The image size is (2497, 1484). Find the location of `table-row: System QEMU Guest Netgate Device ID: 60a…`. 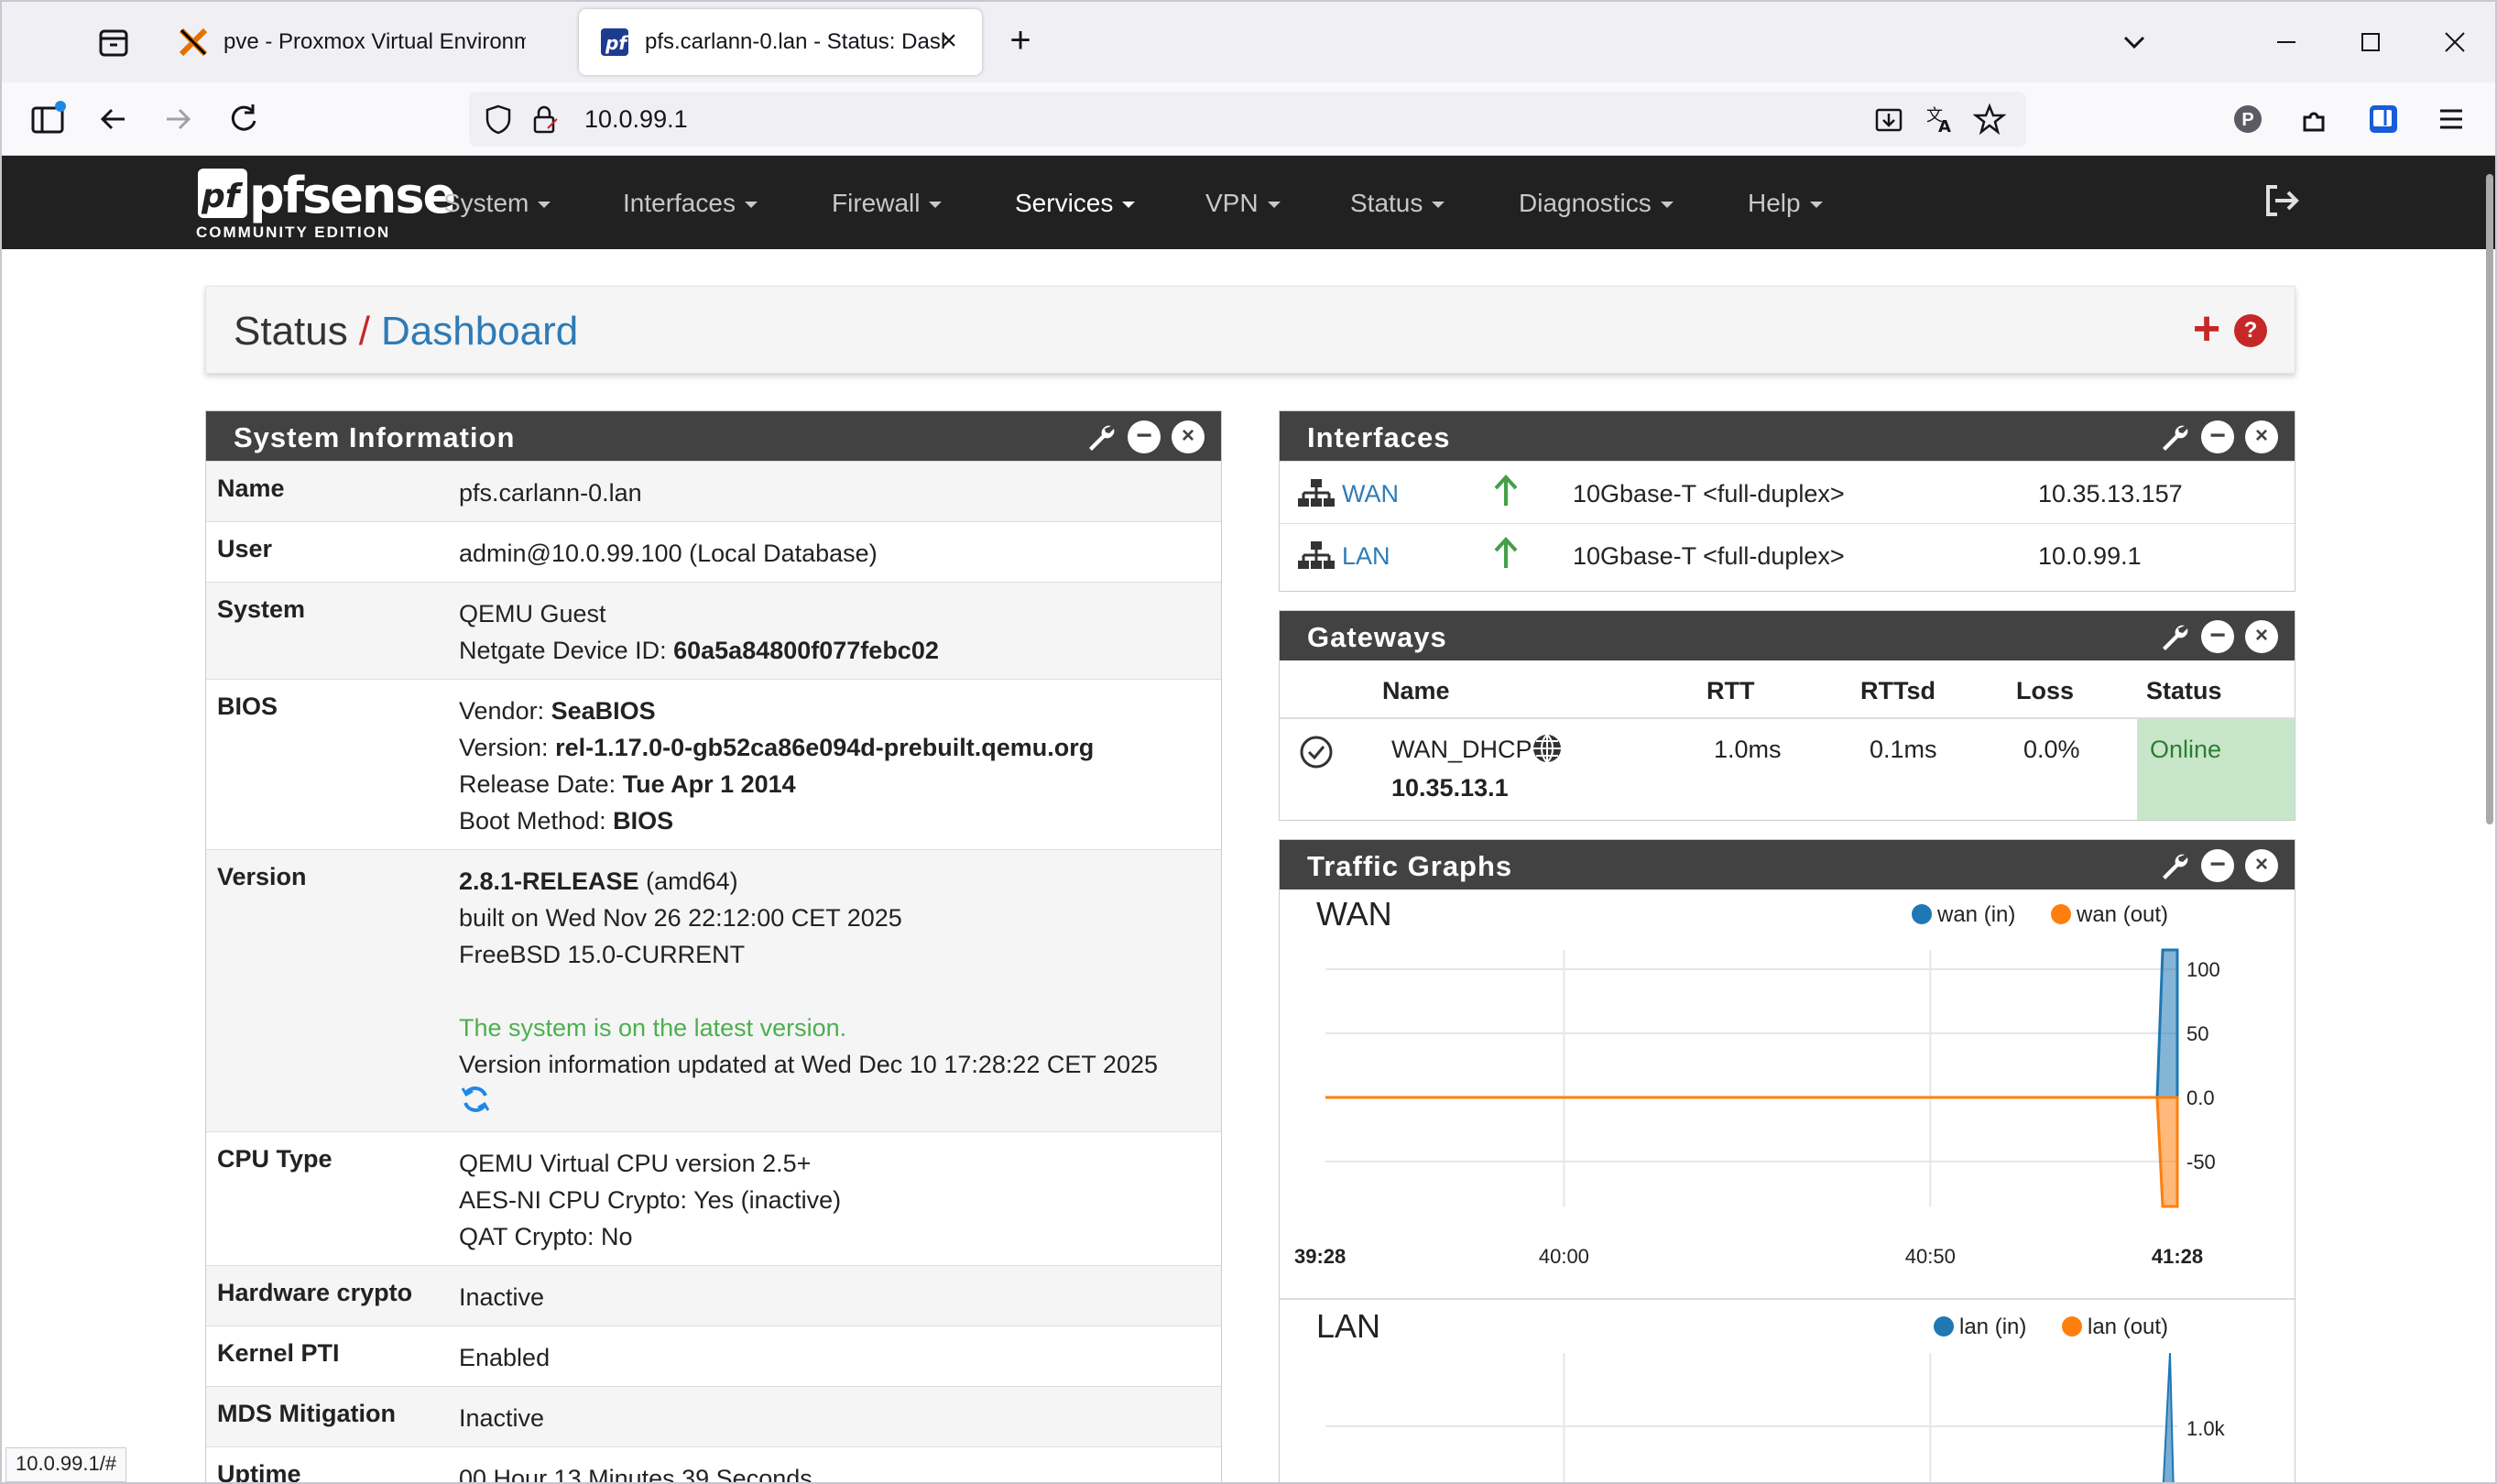

table-row: System QEMU Guest Netgate Device ID: 60a… is located at coordinates (713, 630).